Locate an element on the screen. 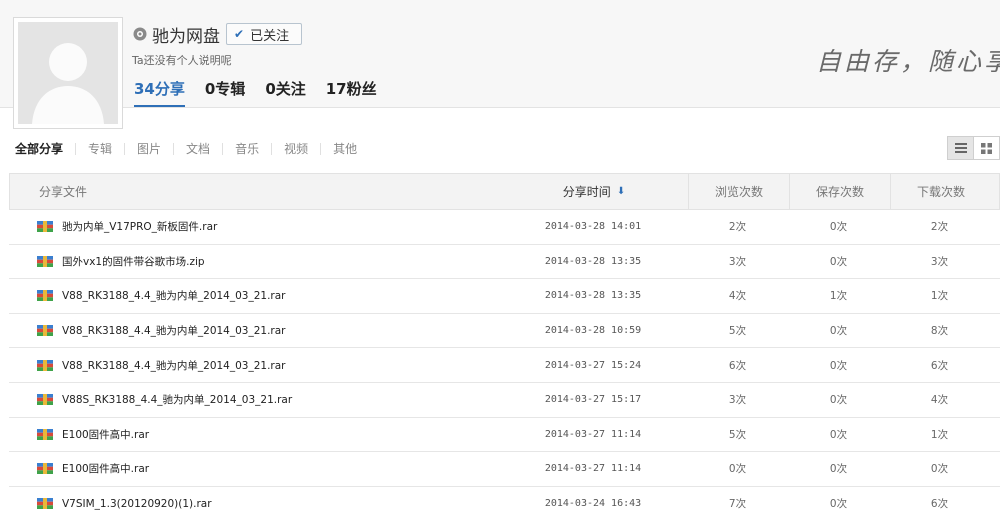  header-time: 分享时间 ⬇ is located at coordinates (594, 191).